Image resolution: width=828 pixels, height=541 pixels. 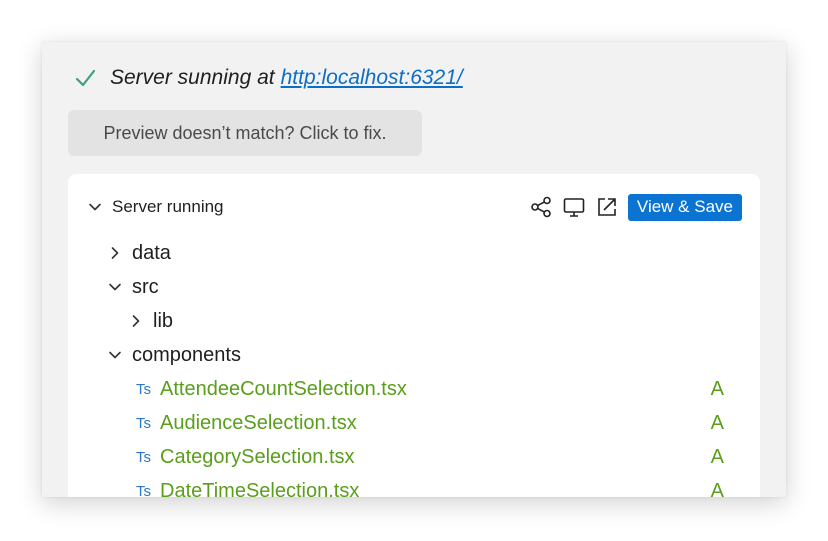 I want to click on check-icon, so click(x=85, y=78).